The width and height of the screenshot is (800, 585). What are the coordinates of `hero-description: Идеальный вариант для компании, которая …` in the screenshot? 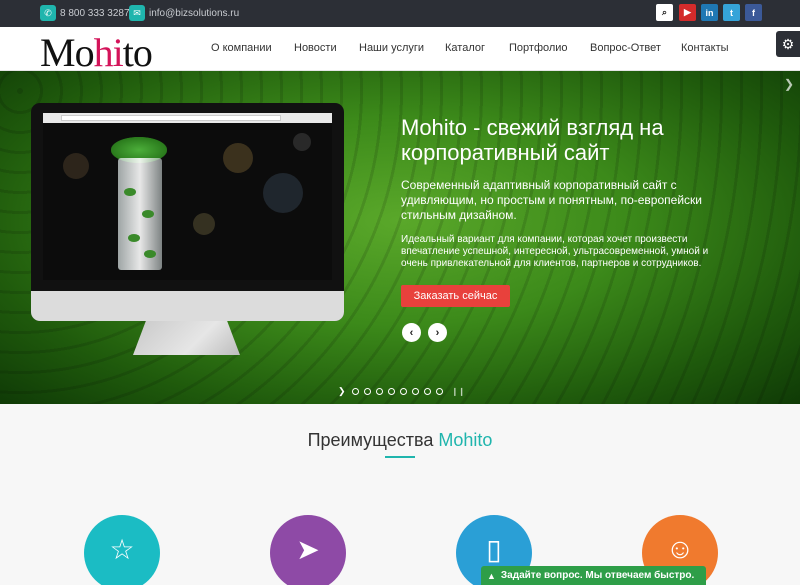 It's located at (555, 251).